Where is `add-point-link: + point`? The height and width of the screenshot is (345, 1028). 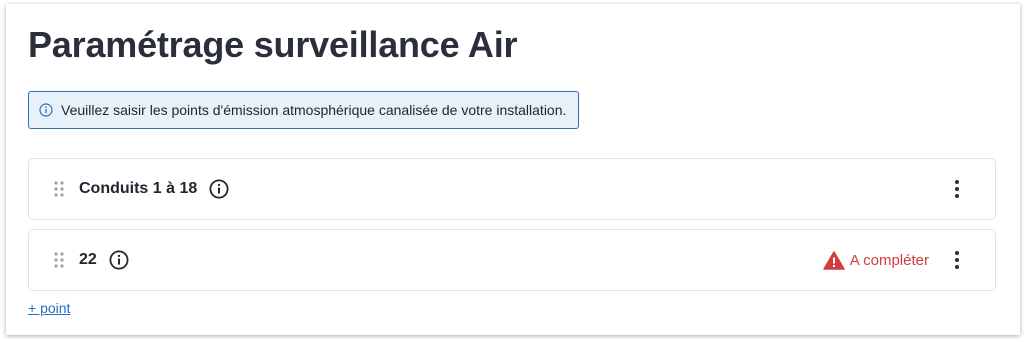
add-point-link: + point is located at coordinates (49, 308).